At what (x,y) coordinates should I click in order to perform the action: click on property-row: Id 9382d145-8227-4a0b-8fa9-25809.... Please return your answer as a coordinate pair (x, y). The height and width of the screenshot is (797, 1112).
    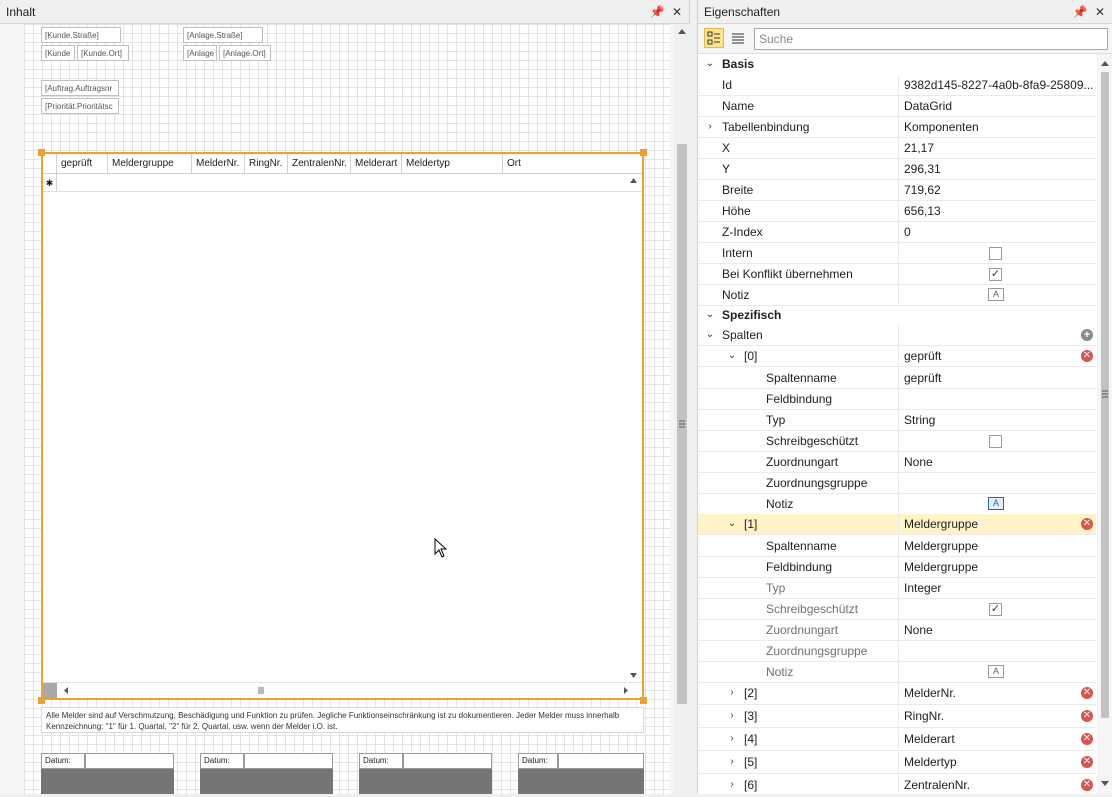
    Looking at the image, I should click on (897, 85).